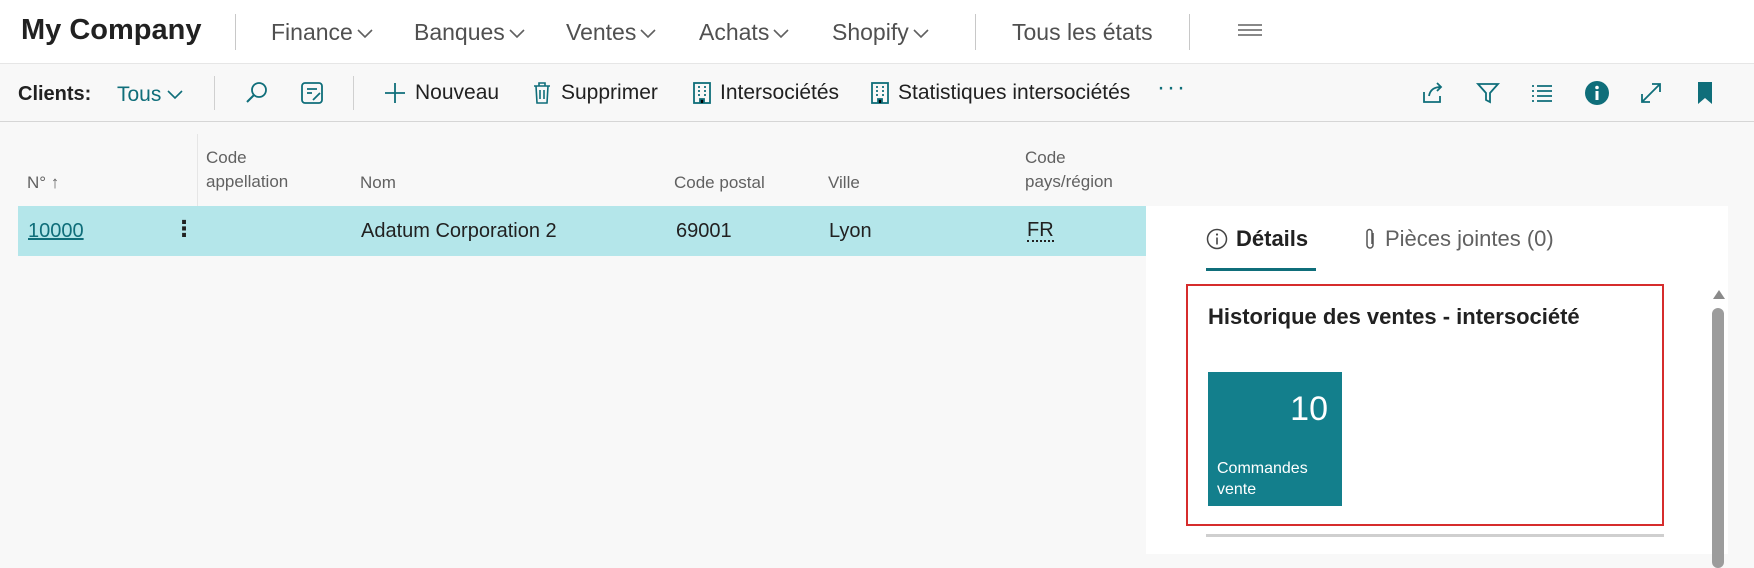 The image size is (1754, 568). I want to click on pane-divider, so click(1435, 535).